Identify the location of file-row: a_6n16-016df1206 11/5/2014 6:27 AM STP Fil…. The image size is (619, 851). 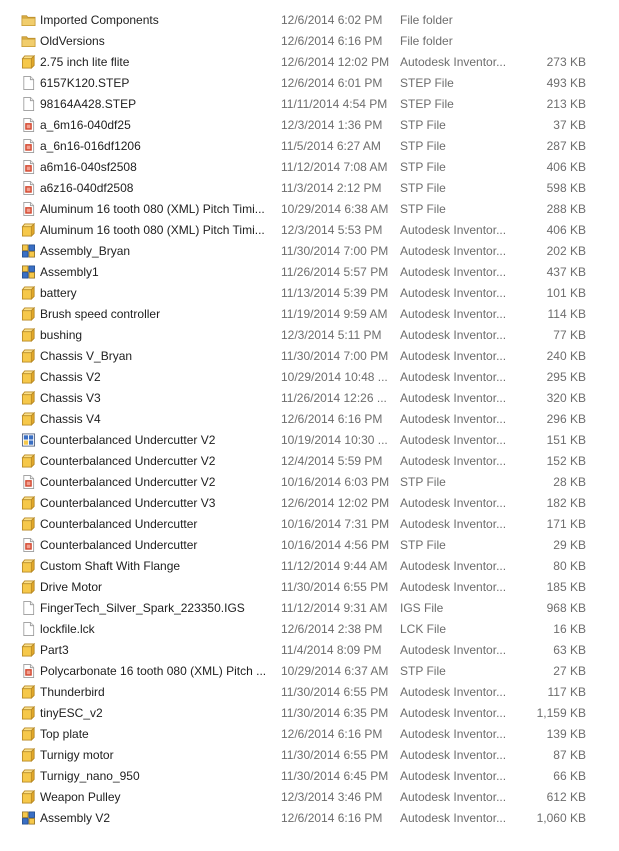
(309, 146).